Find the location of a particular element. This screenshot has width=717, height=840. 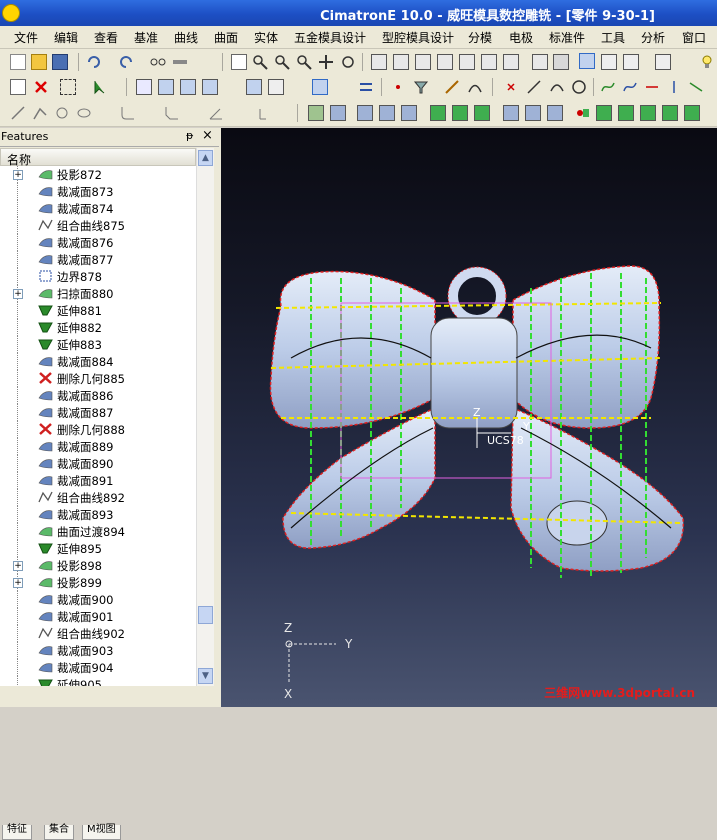

fillet-surface-icon is located at coordinates (582, 113).